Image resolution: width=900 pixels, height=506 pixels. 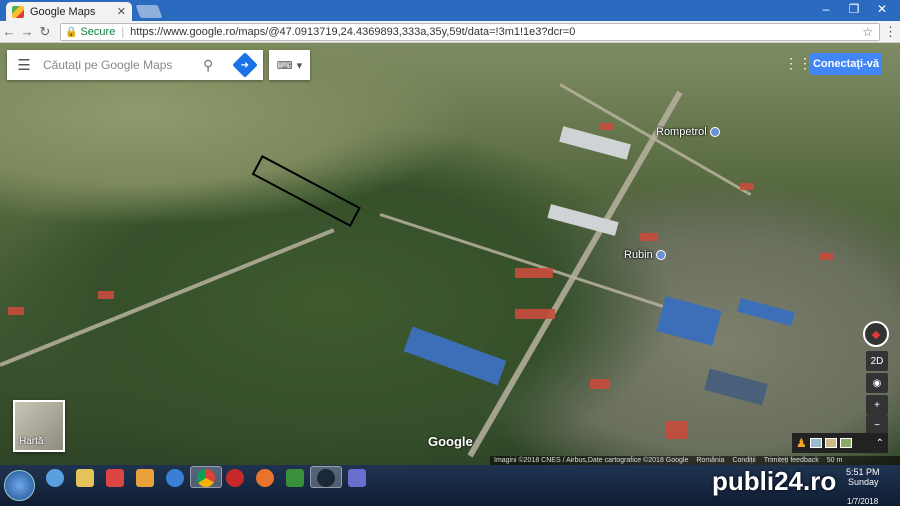 I want to click on blue-roof-shed, so click(x=766, y=312).